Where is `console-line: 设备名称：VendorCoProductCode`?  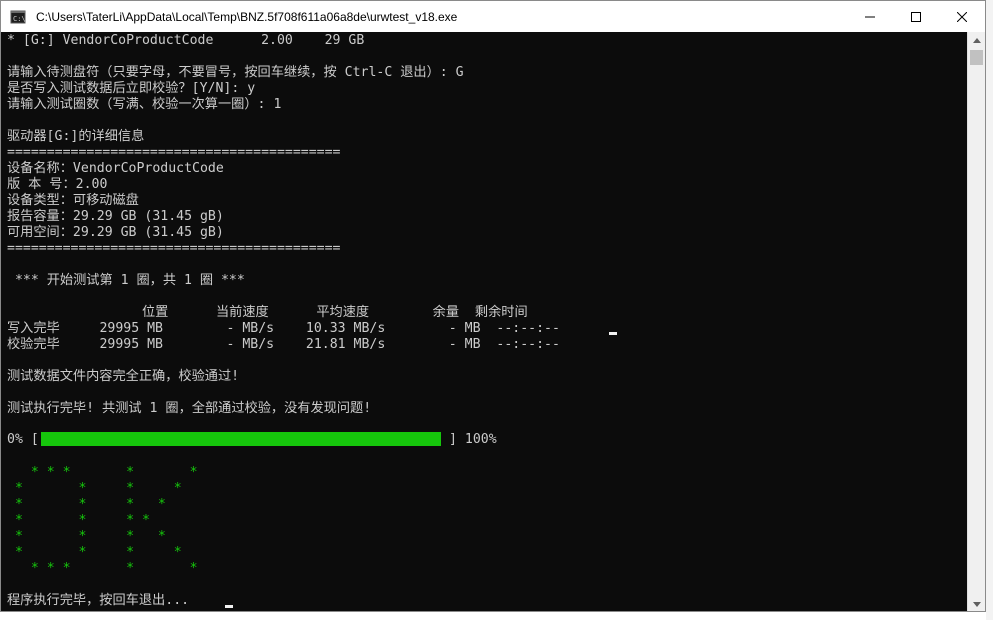 console-line: 设备名称：VendorCoProductCode is located at coordinates (115, 168).